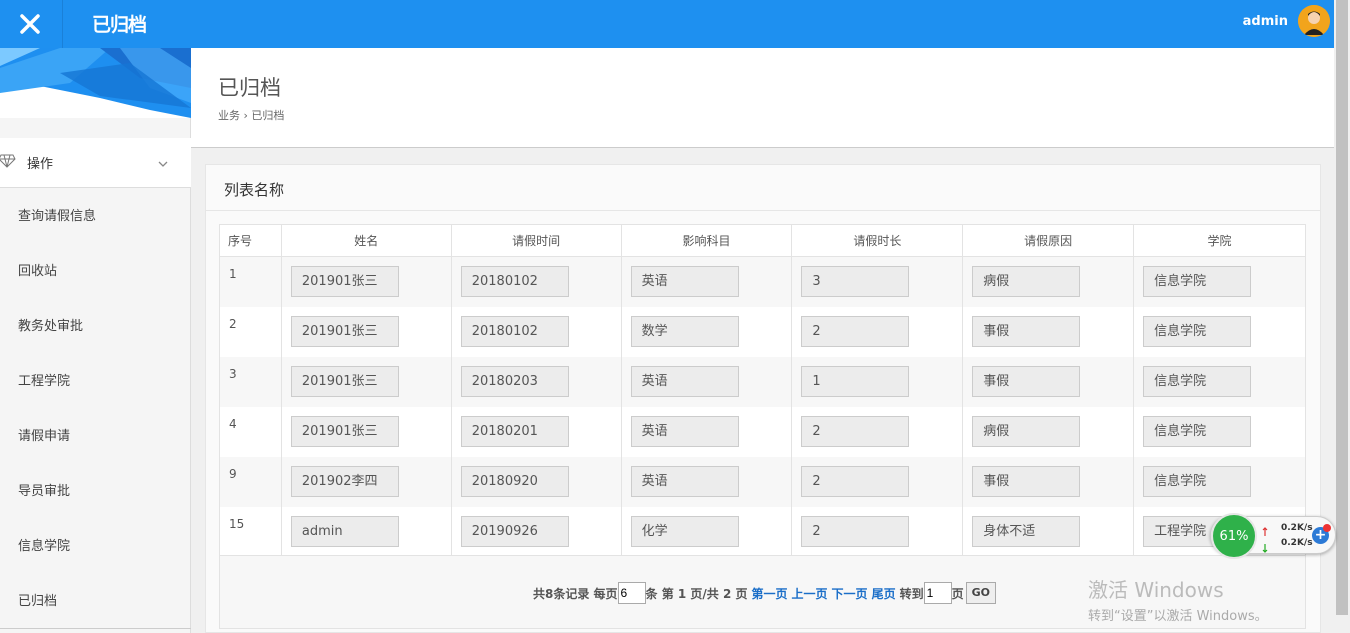 The width and height of the screenshot is (1350, 633). I want to click on page-title: 已归档, so click(249, 88).